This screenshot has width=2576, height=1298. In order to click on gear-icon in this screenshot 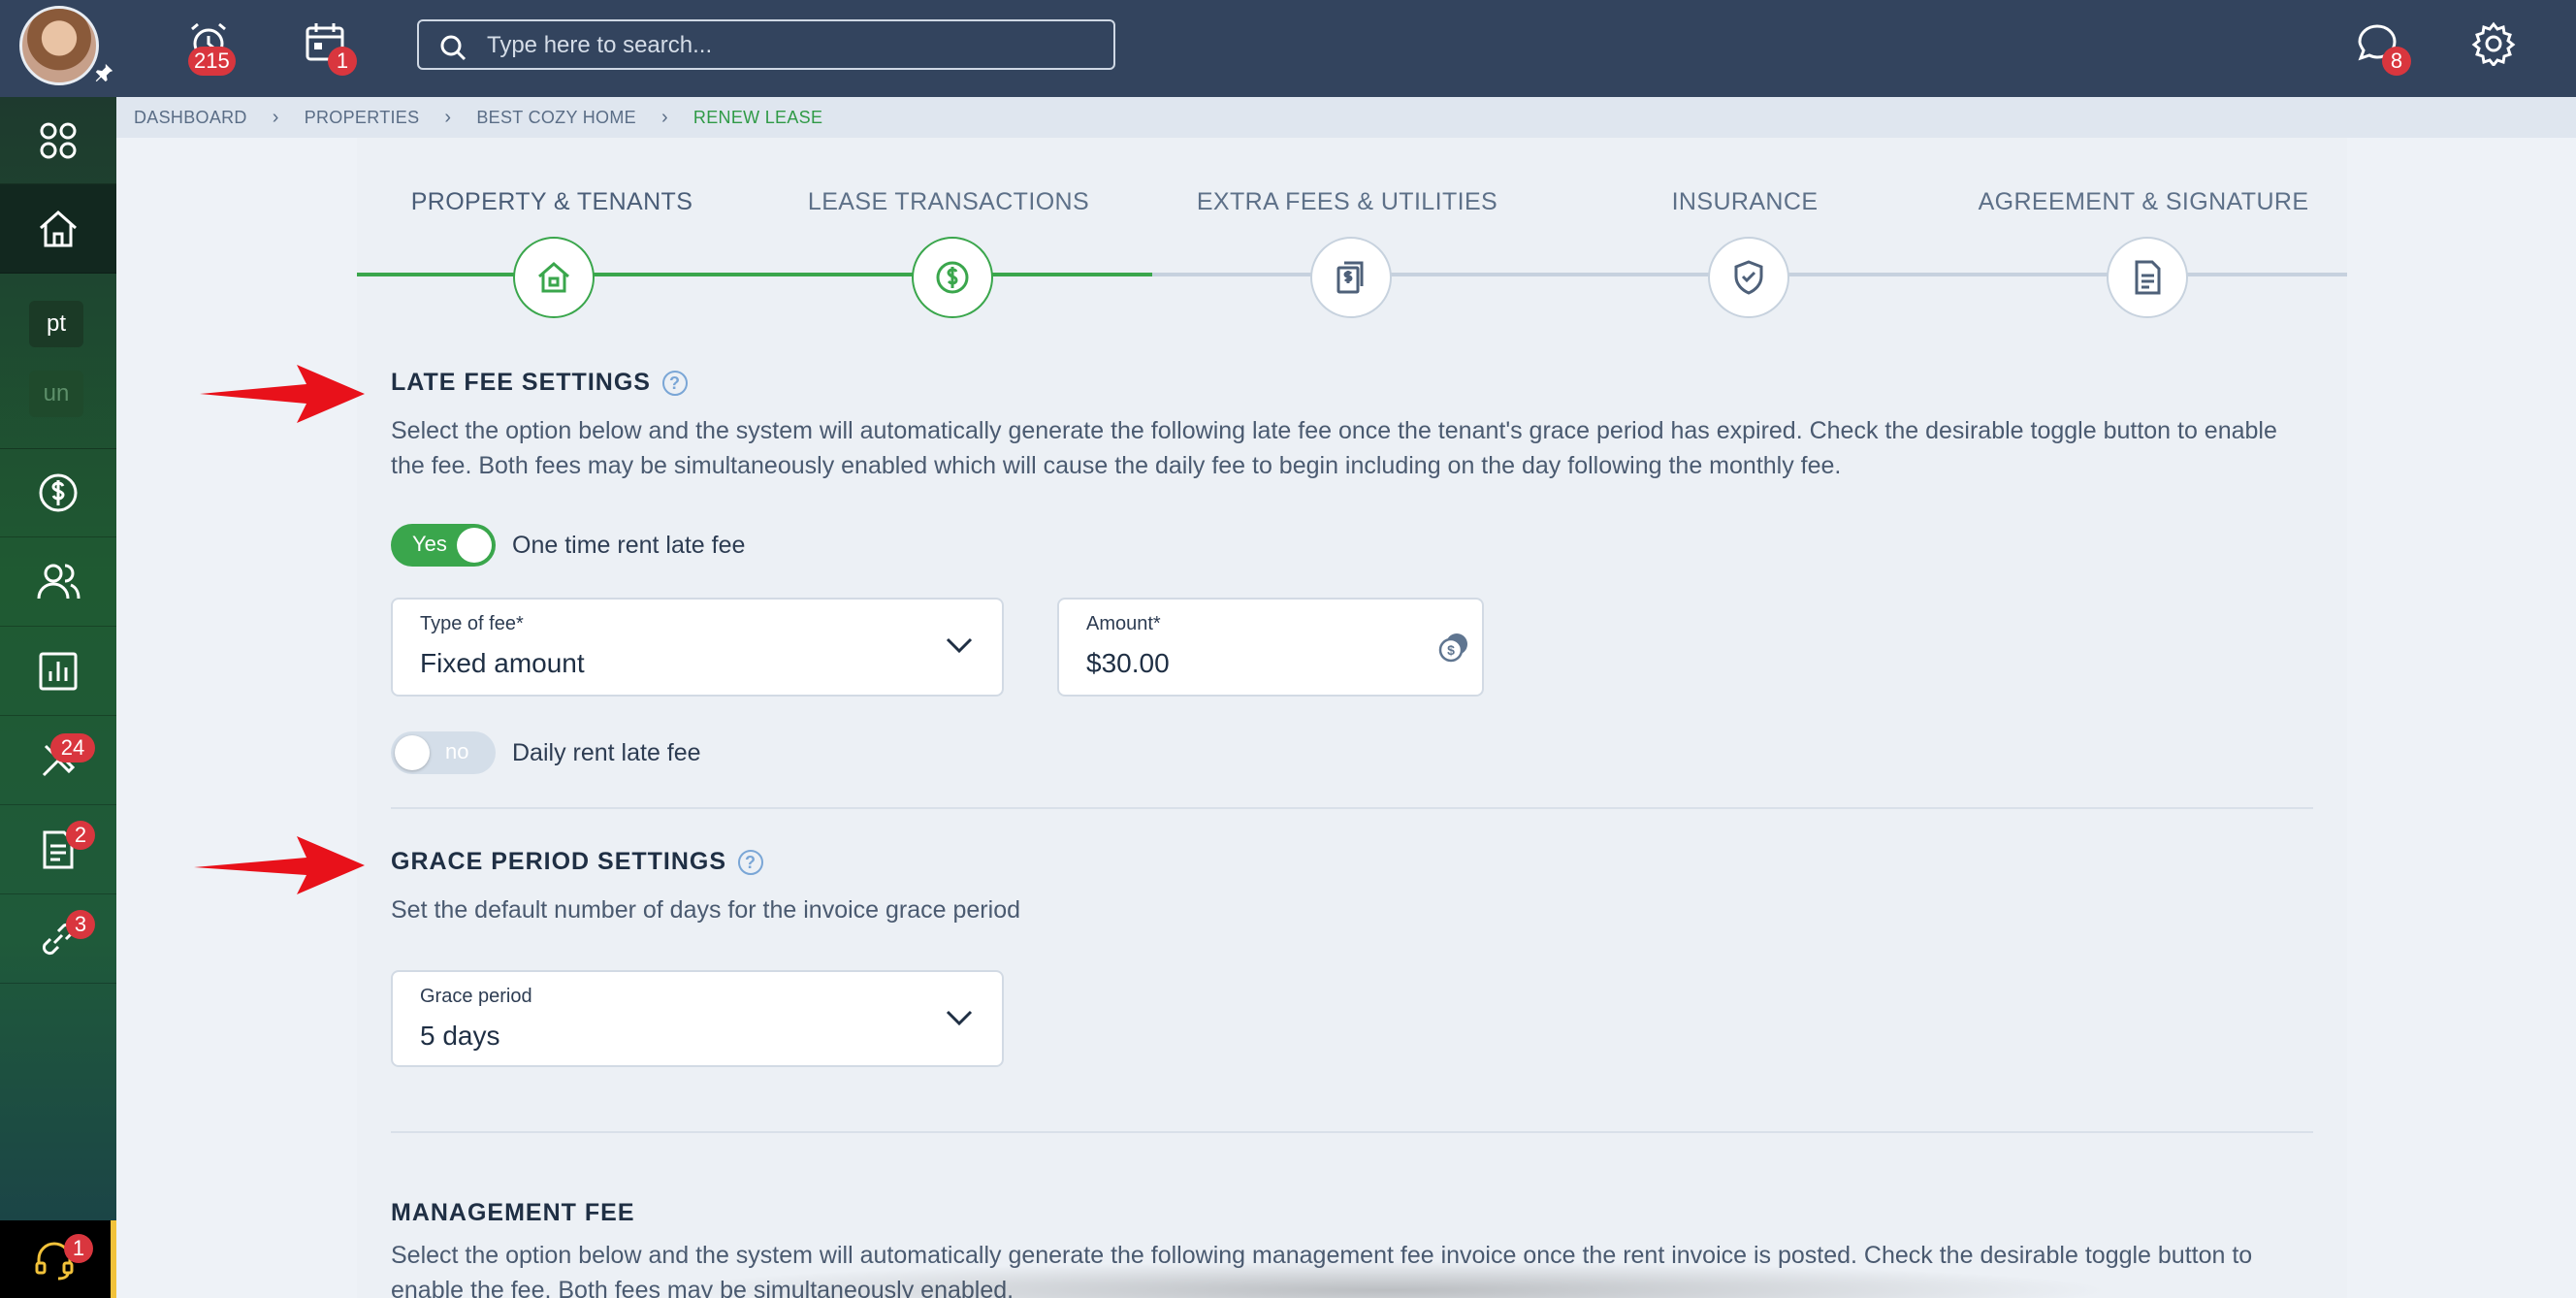, I will do `click(2493, 44)`.